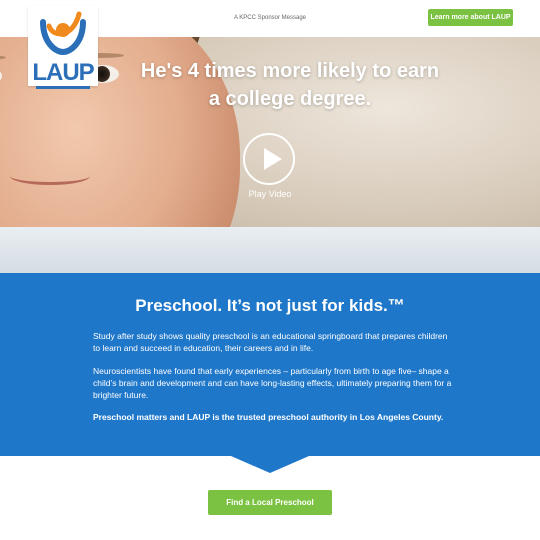 The height and width of the screenshot is (540, 540). What do you see at coordinates (270, 250) in the screenshot?
I see `hero-photo-shirt` at bounding box center [270, 250].